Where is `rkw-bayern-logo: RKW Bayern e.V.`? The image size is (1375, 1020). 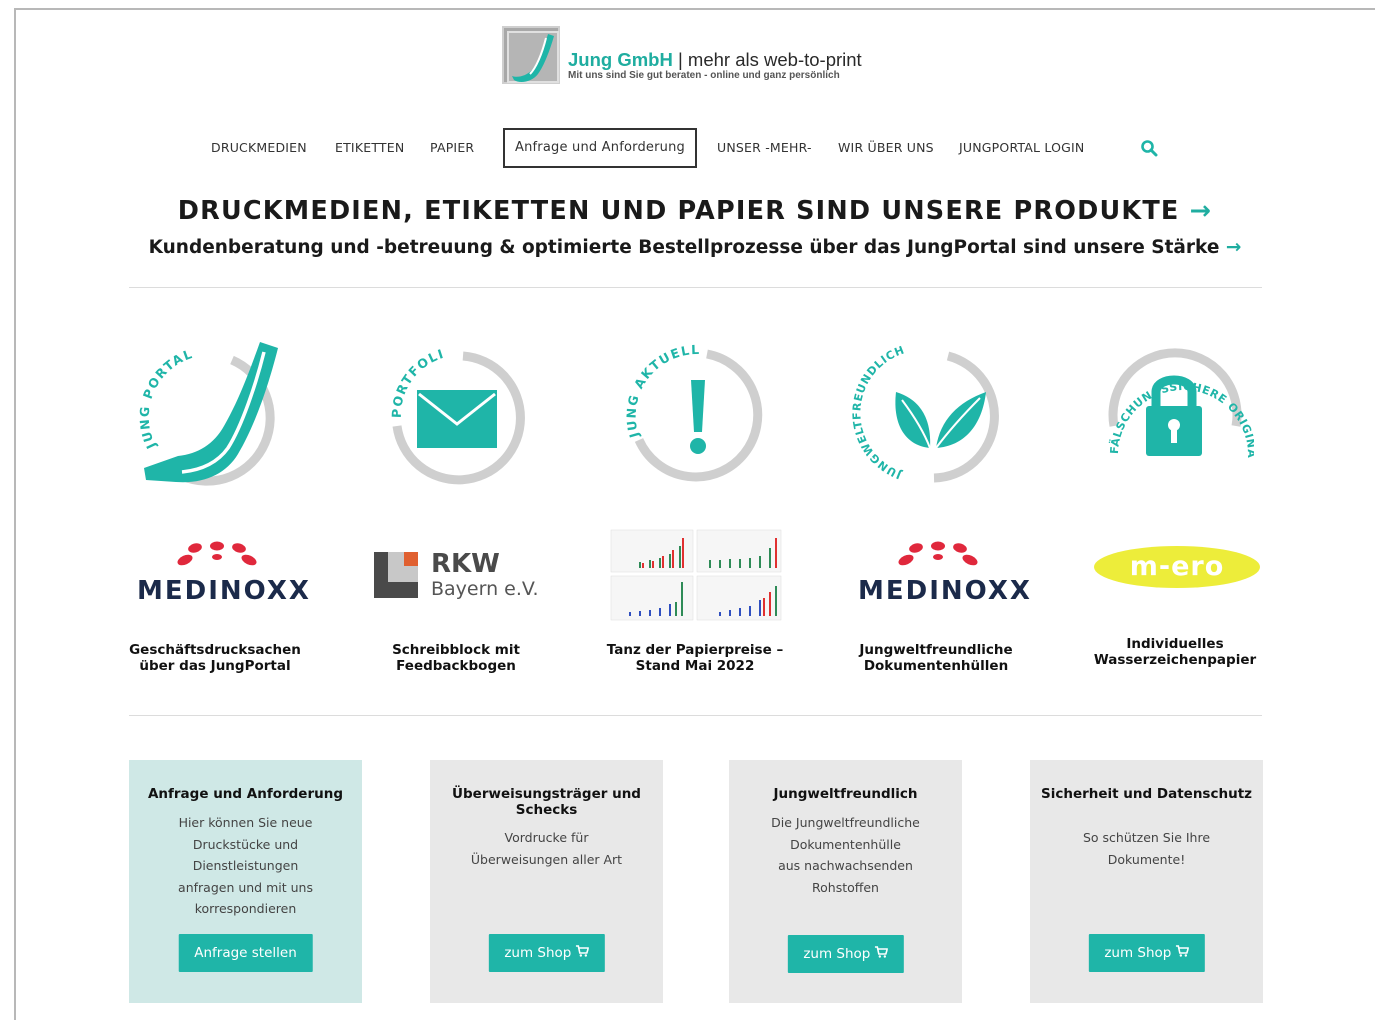 rkw-bayern-logo: RKW Bayern e.V. is located at coordinates (464, 574).